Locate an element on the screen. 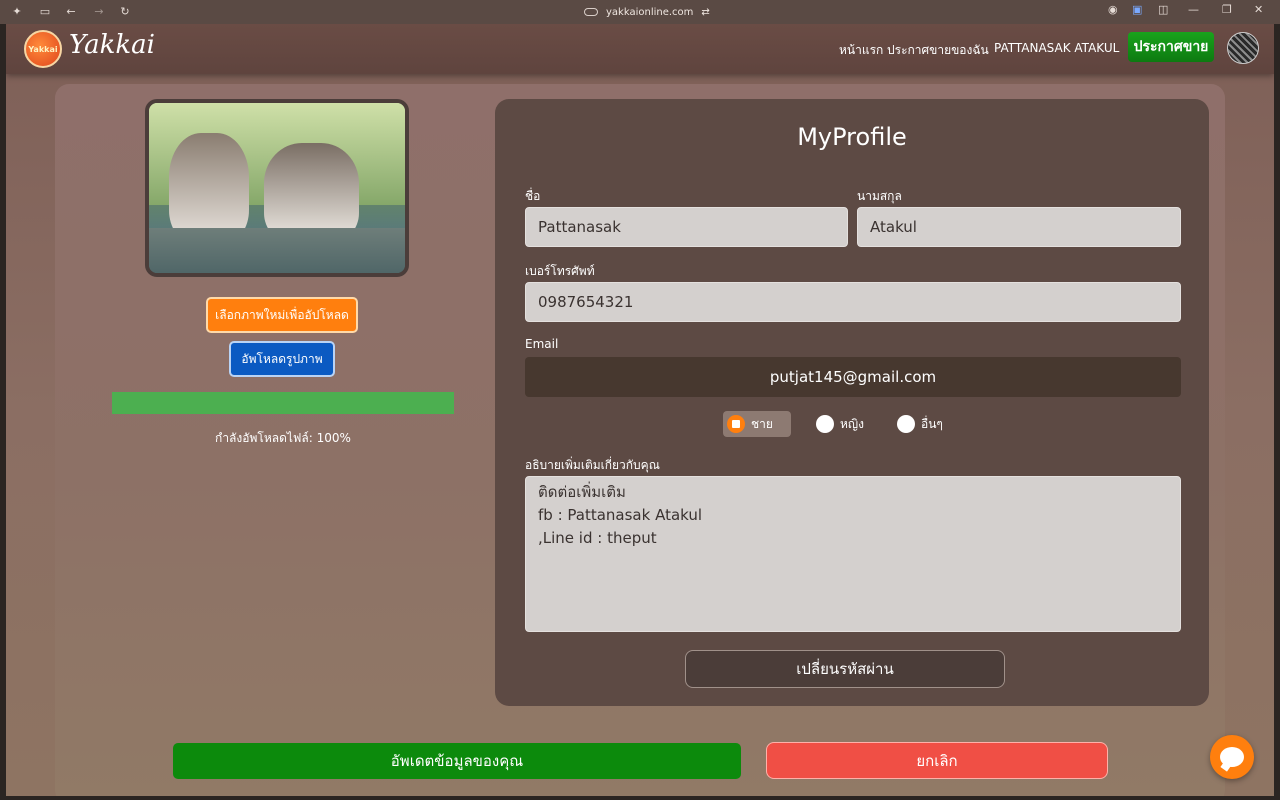 Image resolution: width=1280 pixels, height=800 pixels. chat-button is located at coordinates (1232, 757).